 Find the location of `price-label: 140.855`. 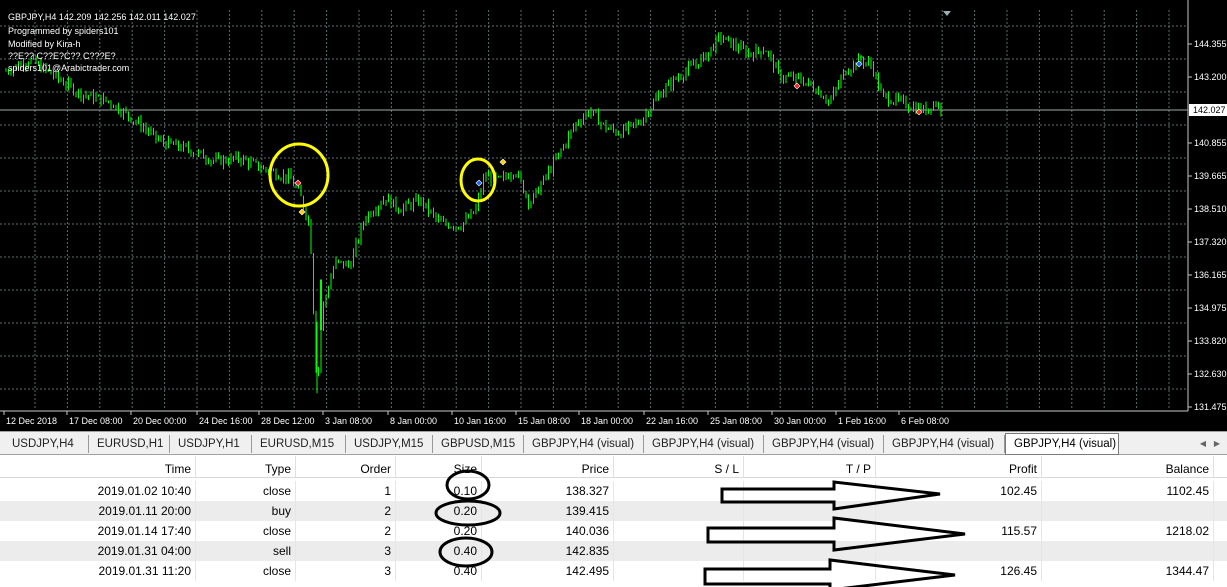

price-label: 140.855 is located at coordinates (1210, 143).